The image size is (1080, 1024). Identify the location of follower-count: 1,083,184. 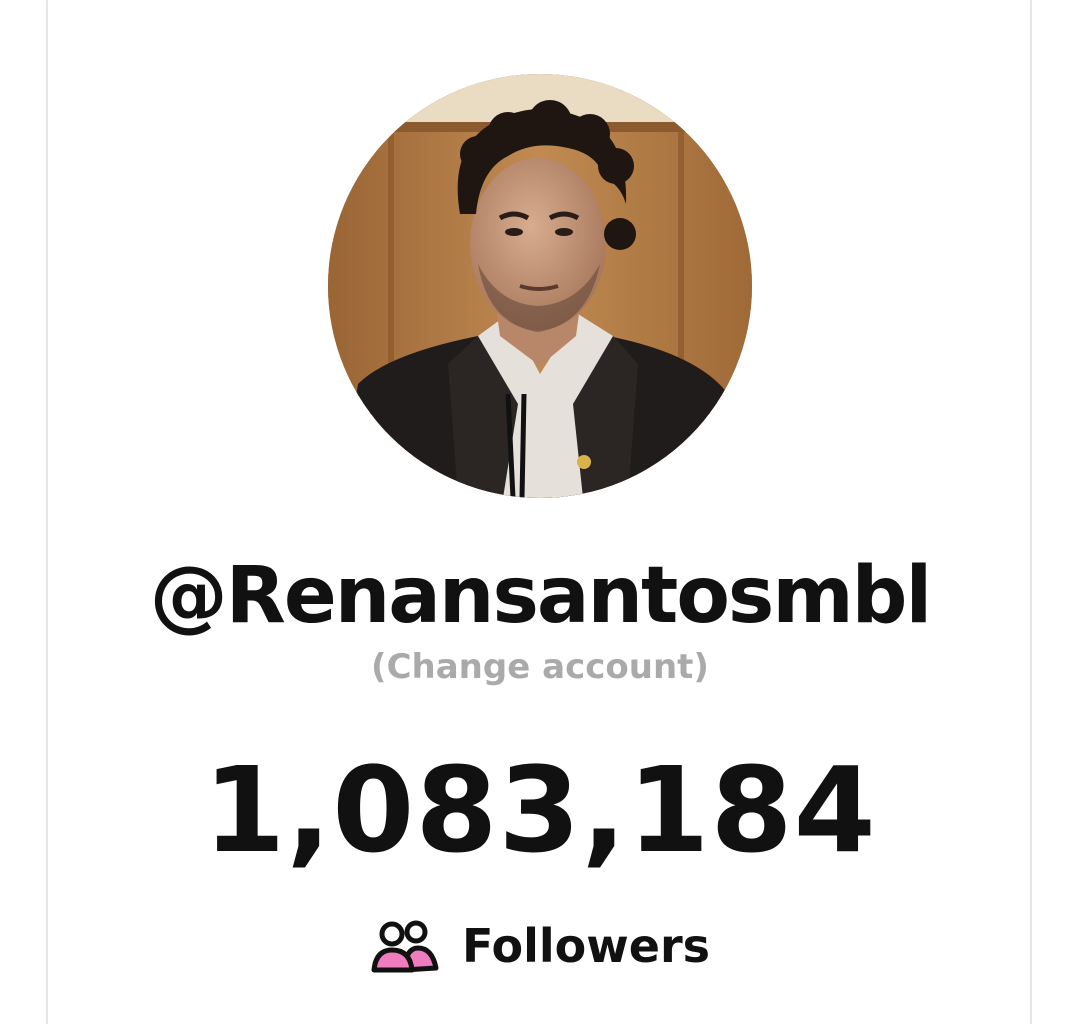
(540, 810).